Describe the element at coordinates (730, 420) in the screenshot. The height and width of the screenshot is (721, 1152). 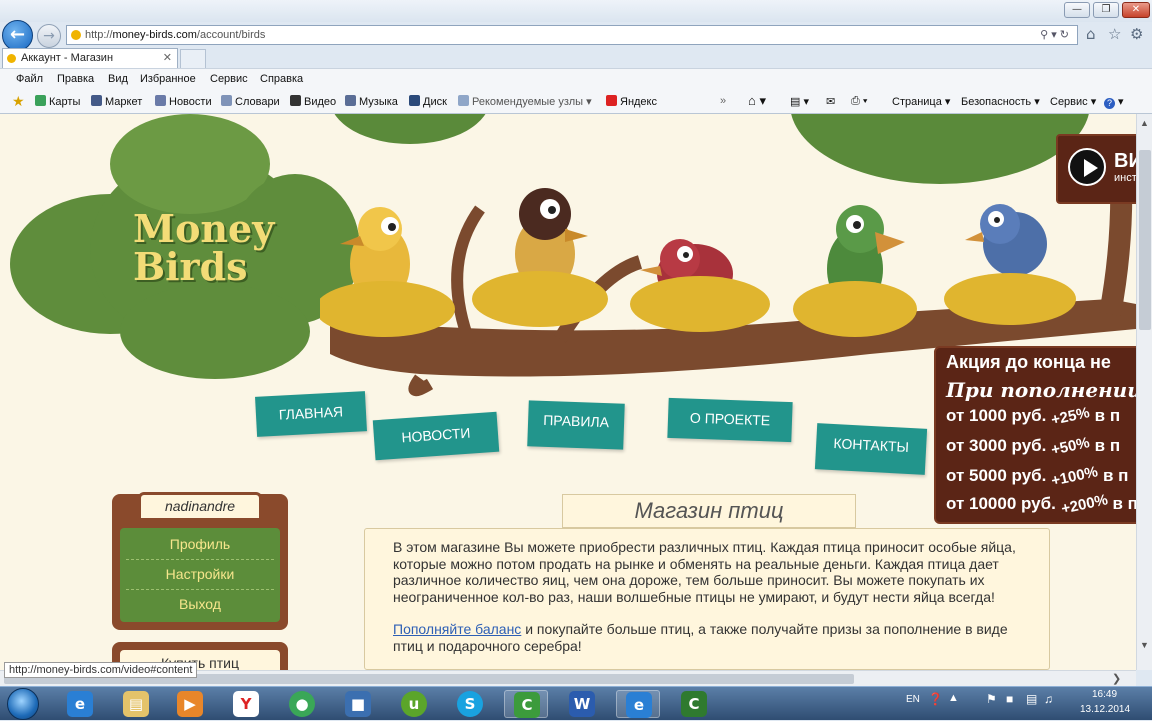
I see `nav-about: О ПРОЕКТЕ` at that location.